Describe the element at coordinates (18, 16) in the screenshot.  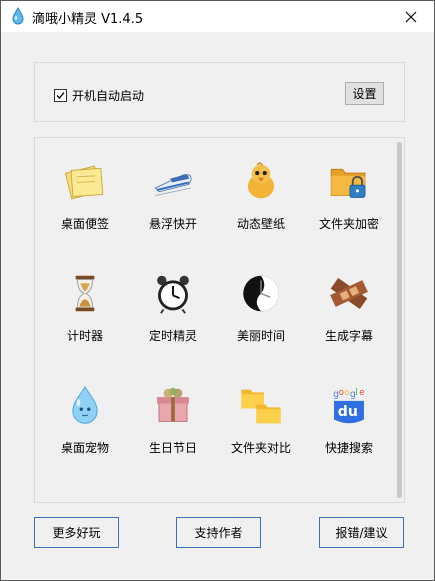
I see `water-drop-icon` at that location.